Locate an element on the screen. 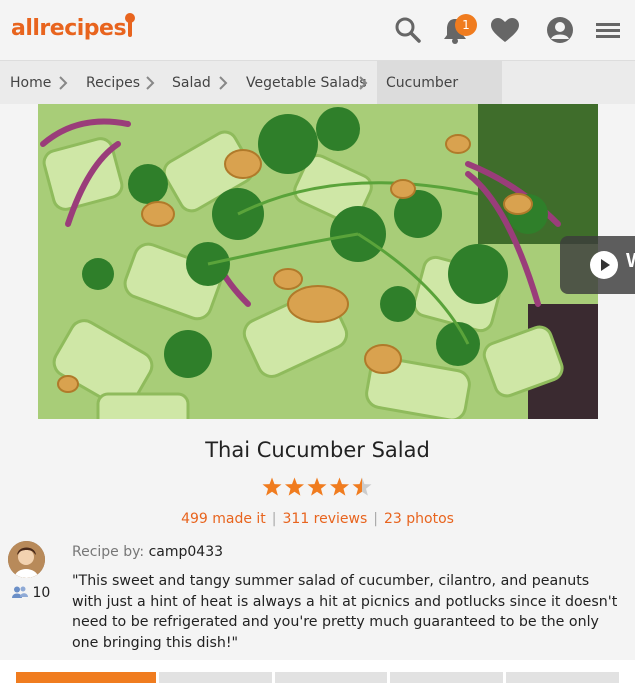 This screenshot has height=683, width=635. logo-mark-icon is located at coordinates (130, 25).